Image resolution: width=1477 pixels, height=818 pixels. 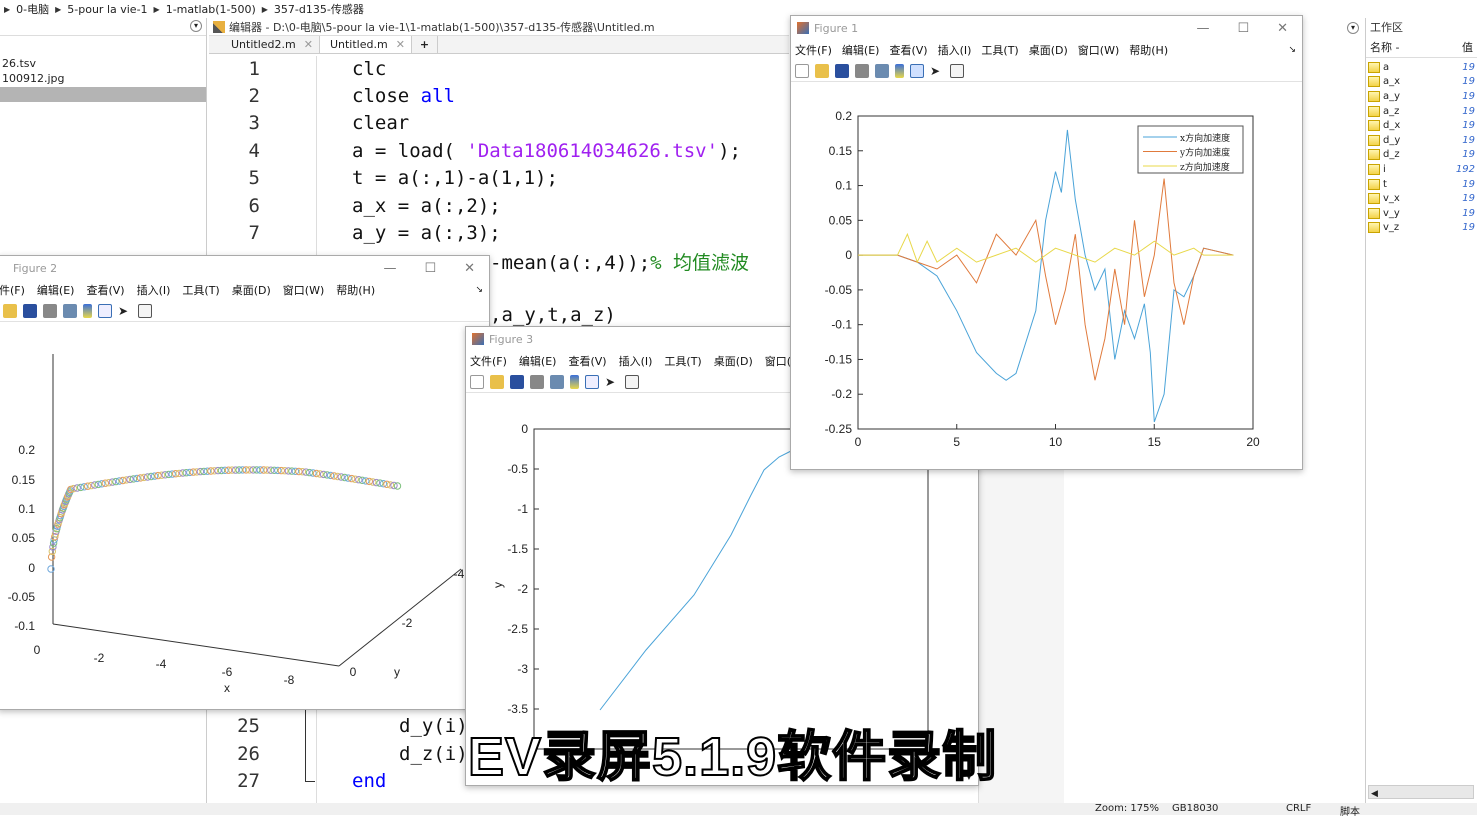 I want to click on code-line: t = a(:,1)-a(1,1);, so click(x=455, y=178).